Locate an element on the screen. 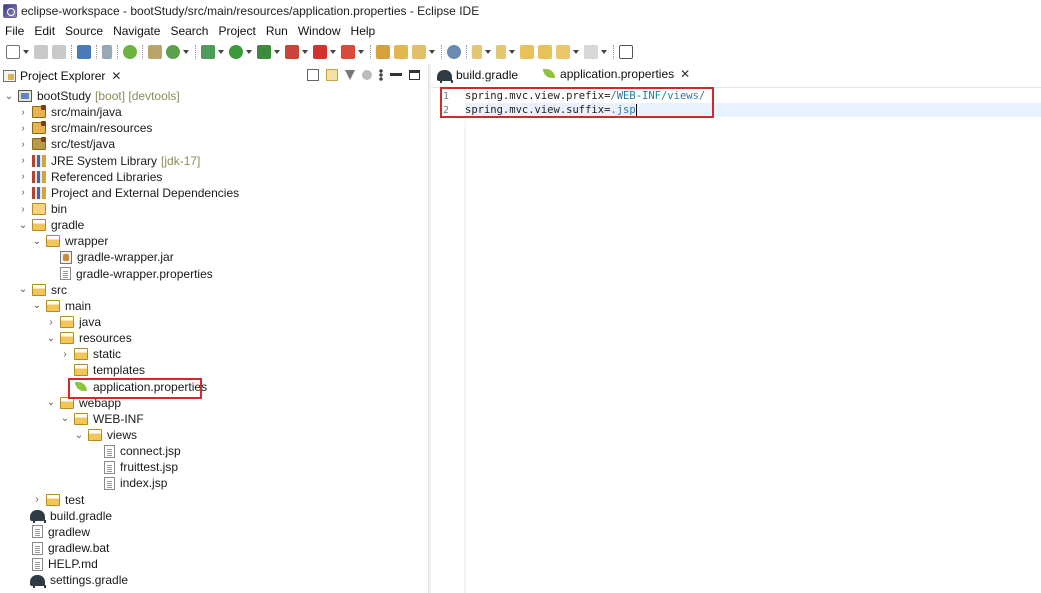 The height and width of the screenshot is (593, 1041). tree-item-build-gradle: build.gradle is located at coordinates (214, 516).